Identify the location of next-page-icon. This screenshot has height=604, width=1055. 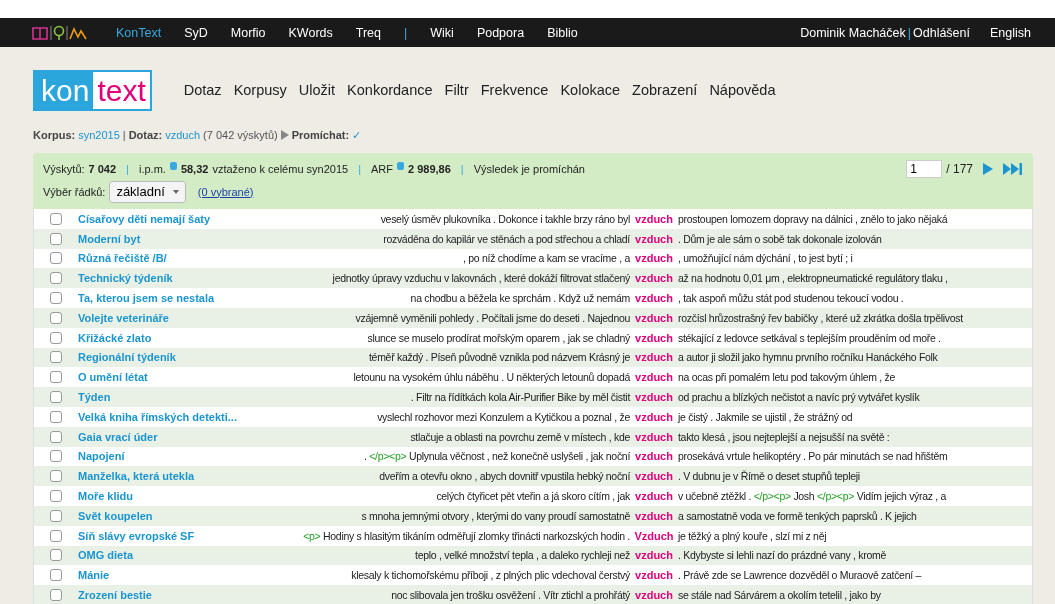
(988, 168).